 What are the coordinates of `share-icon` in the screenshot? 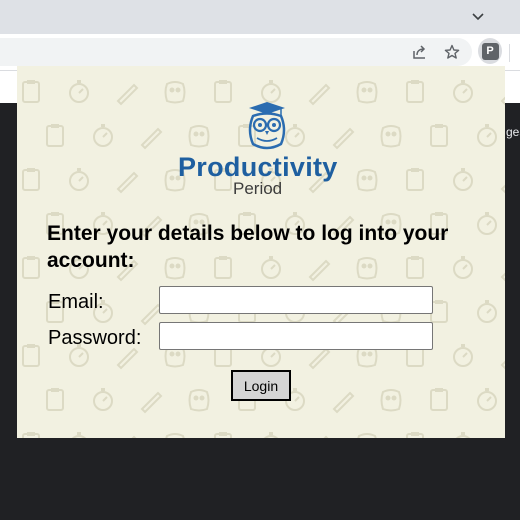 It's located at (420, 52).